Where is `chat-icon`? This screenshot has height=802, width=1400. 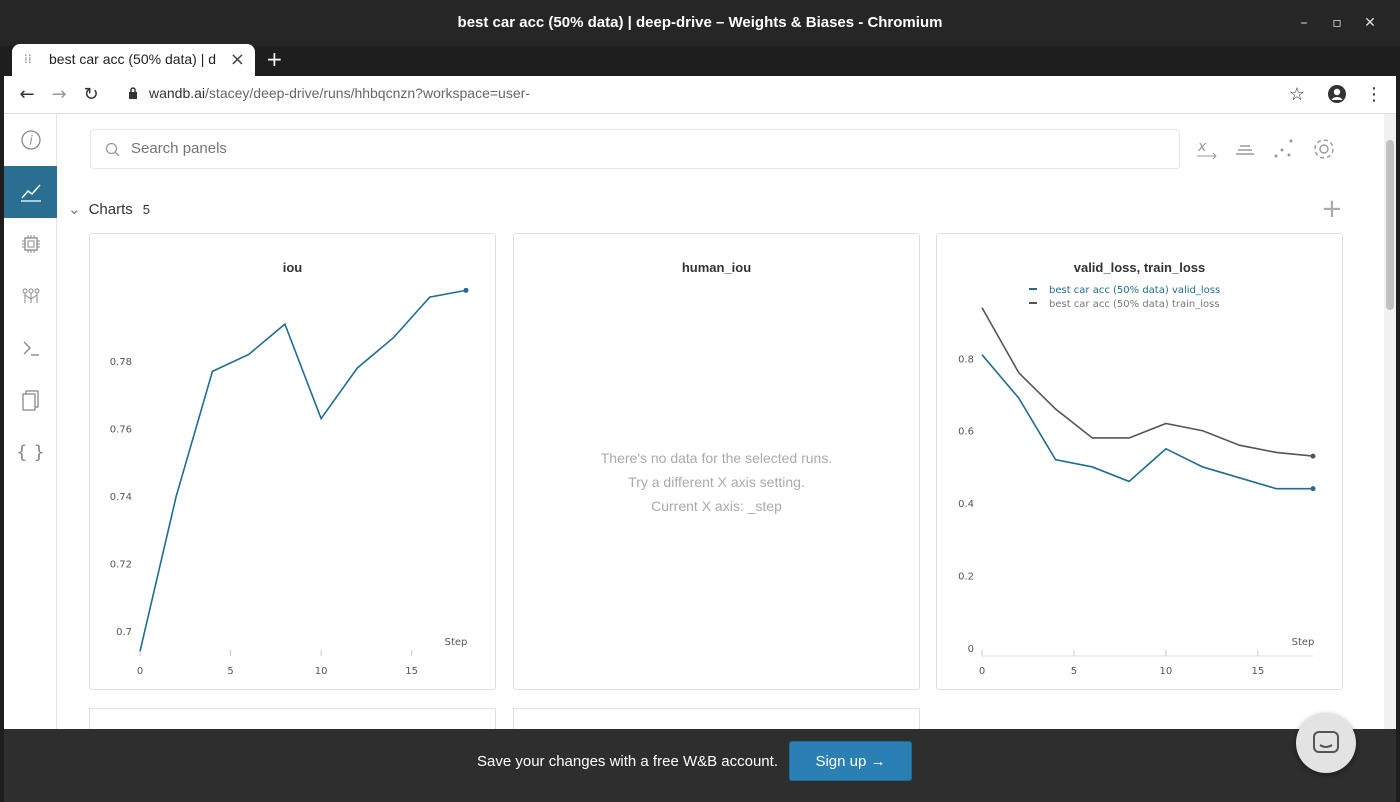 chat-icon is located at coordinates (1326, 742).